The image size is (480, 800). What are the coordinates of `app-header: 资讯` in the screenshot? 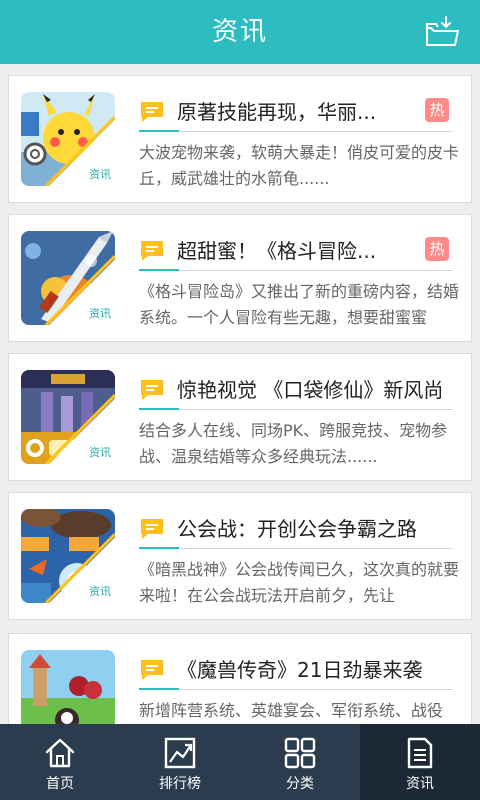 It's located at (240, 32).